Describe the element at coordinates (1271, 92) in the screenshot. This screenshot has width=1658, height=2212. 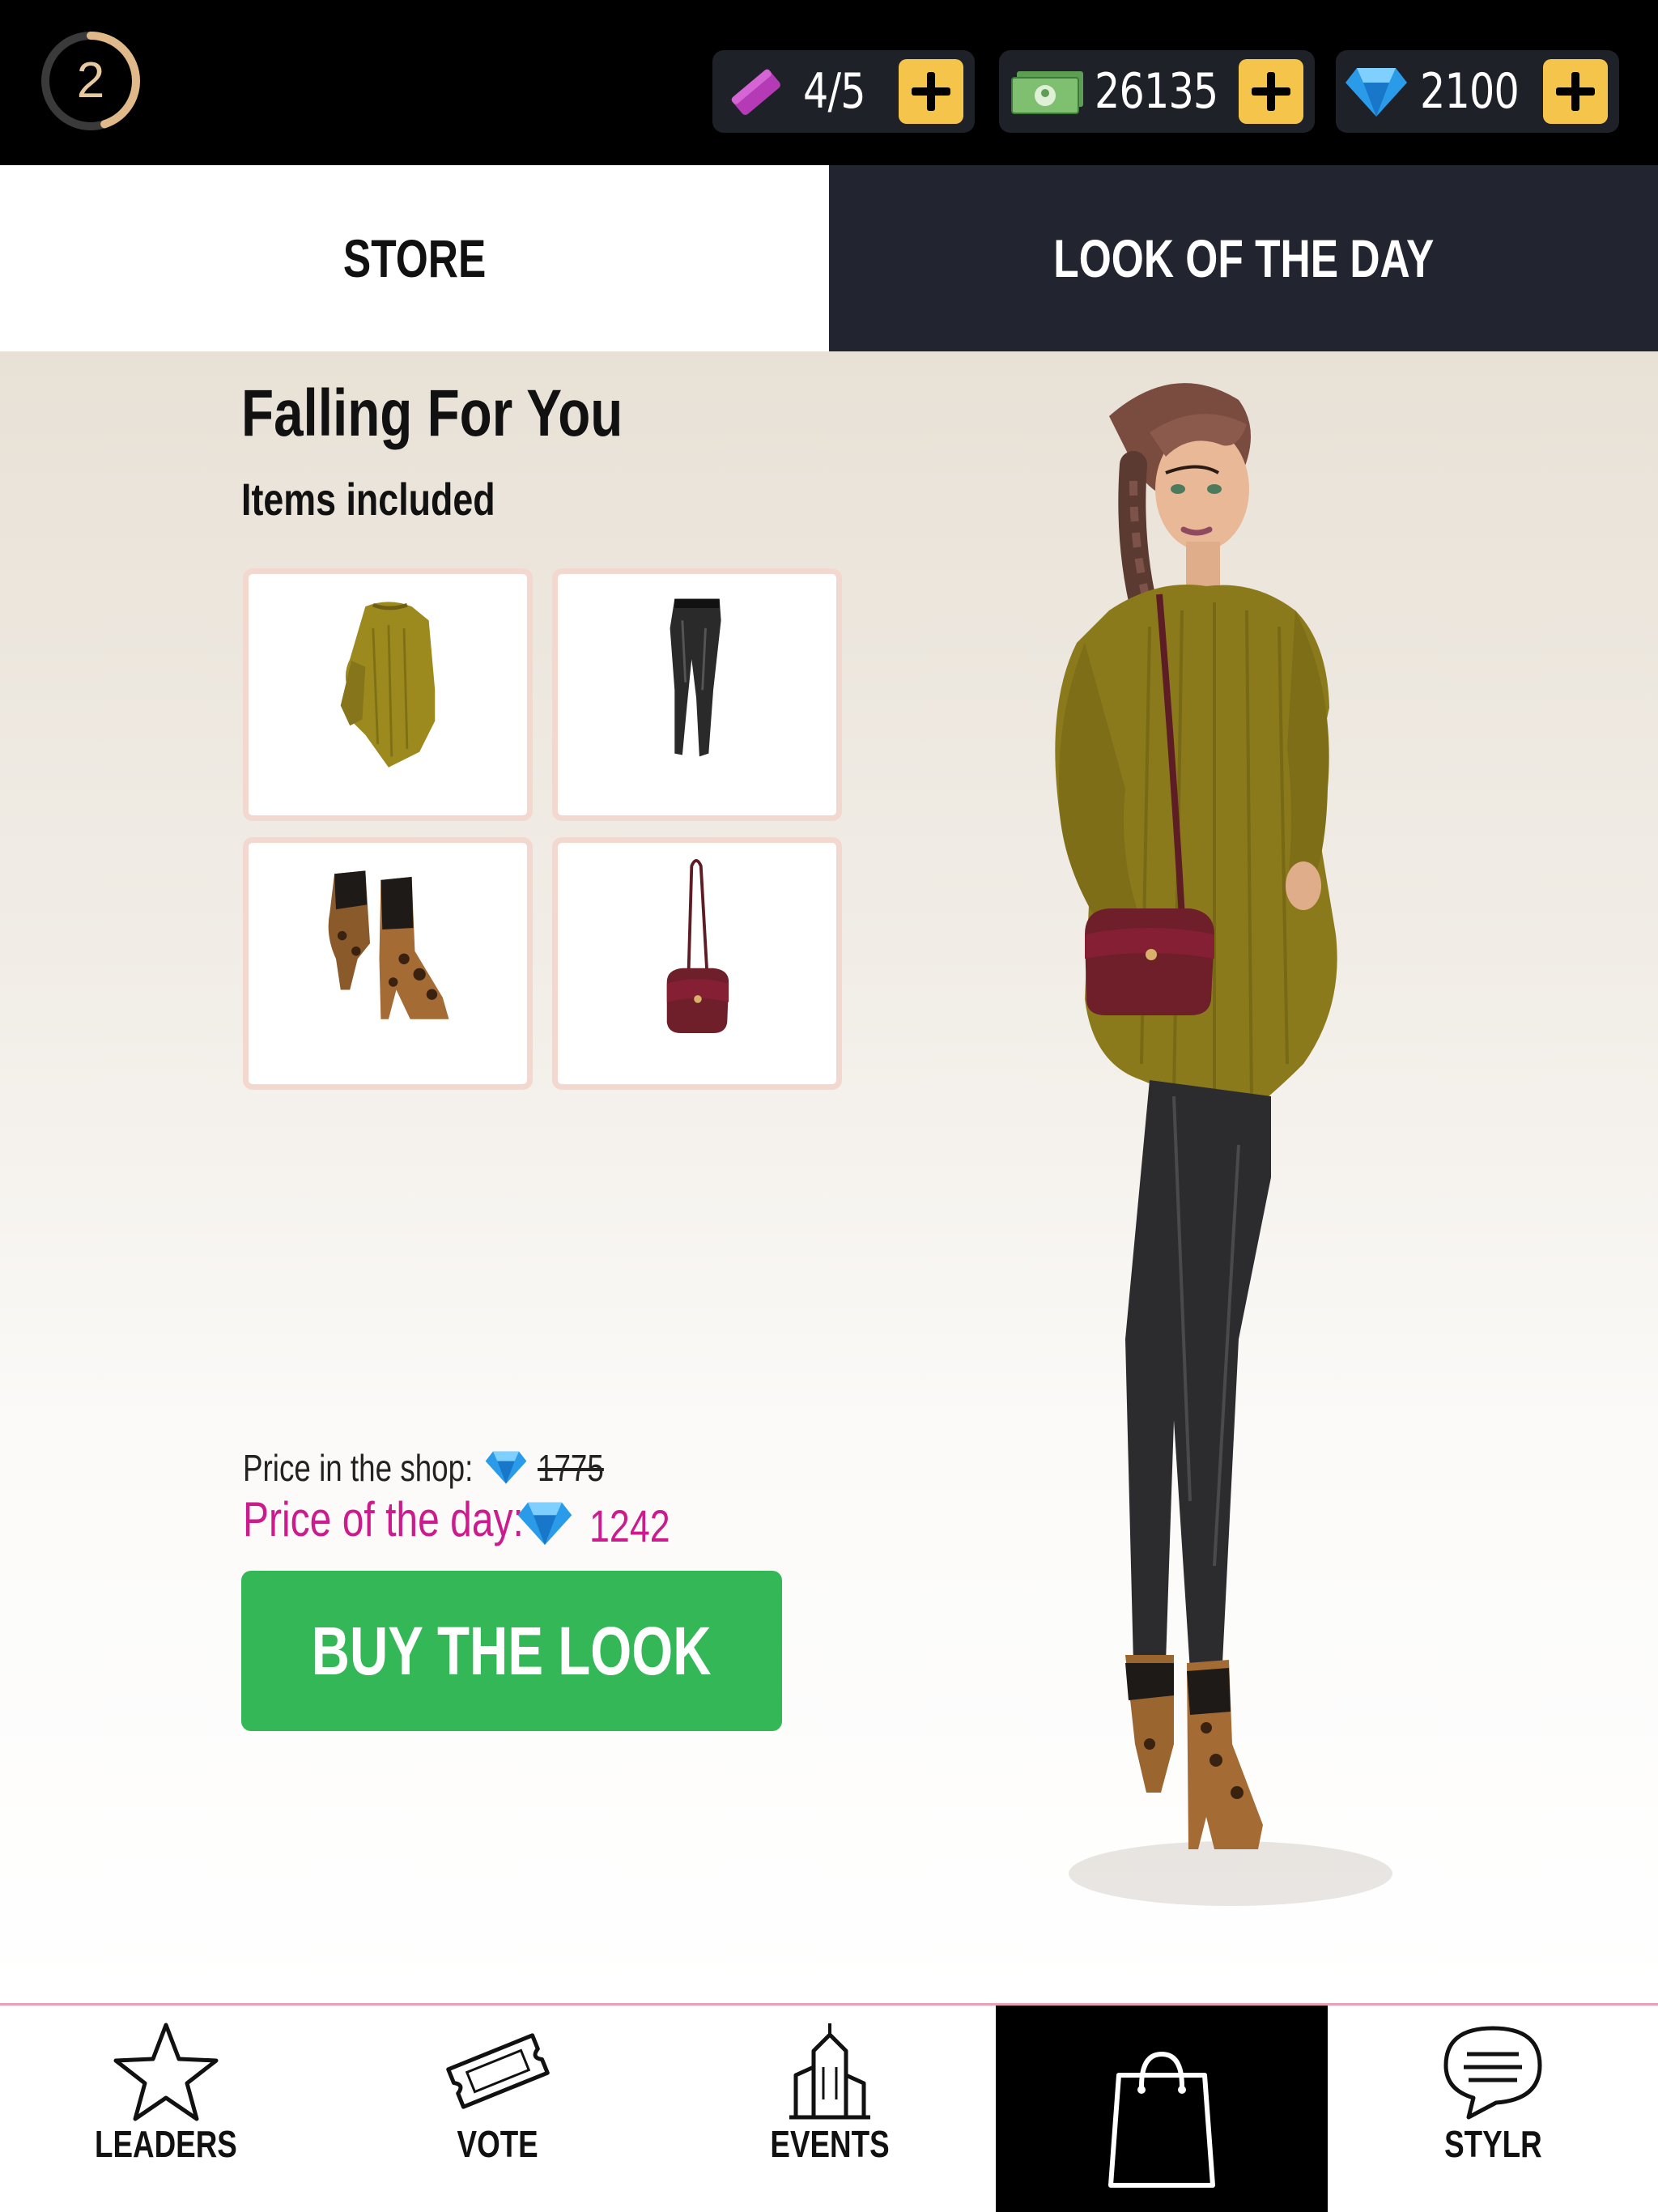
I see `add-cash-button` at that location.